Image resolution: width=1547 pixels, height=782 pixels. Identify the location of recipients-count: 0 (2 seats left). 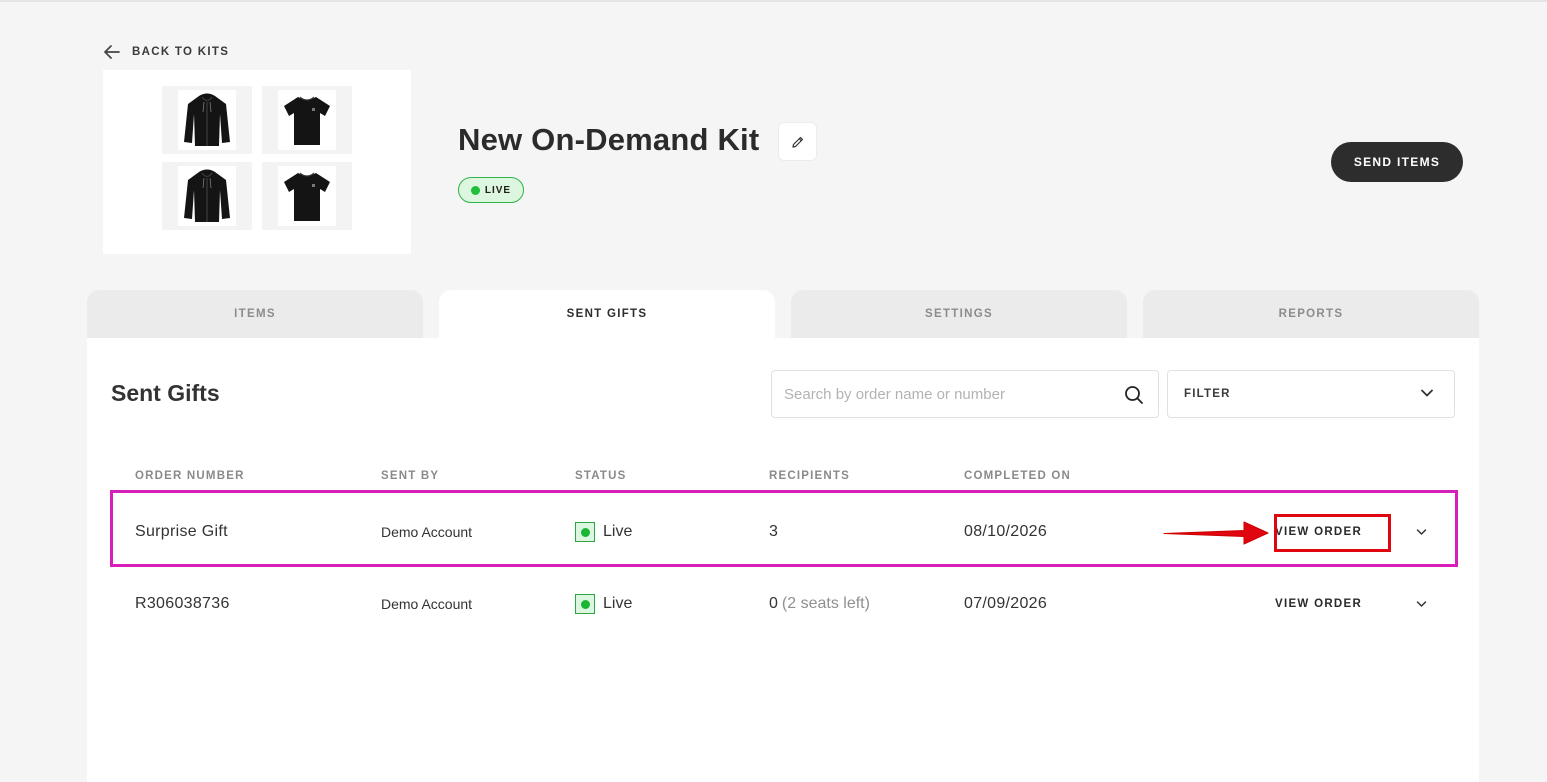
(819, 604).